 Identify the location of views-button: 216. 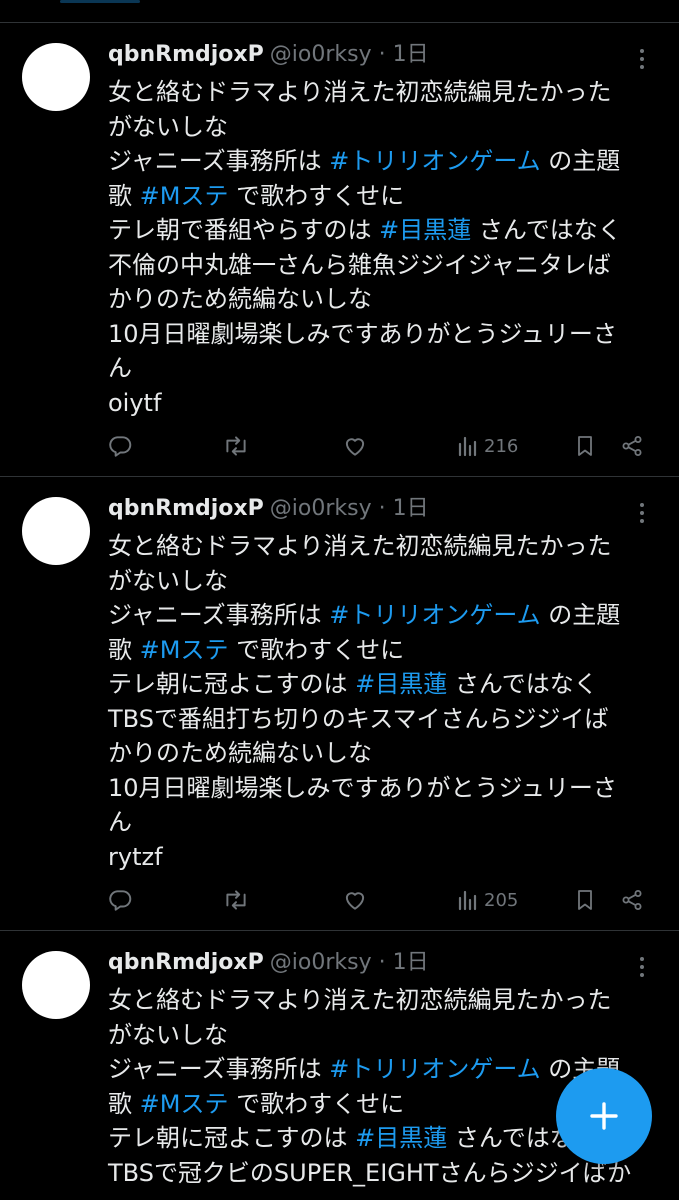
(487, 446).